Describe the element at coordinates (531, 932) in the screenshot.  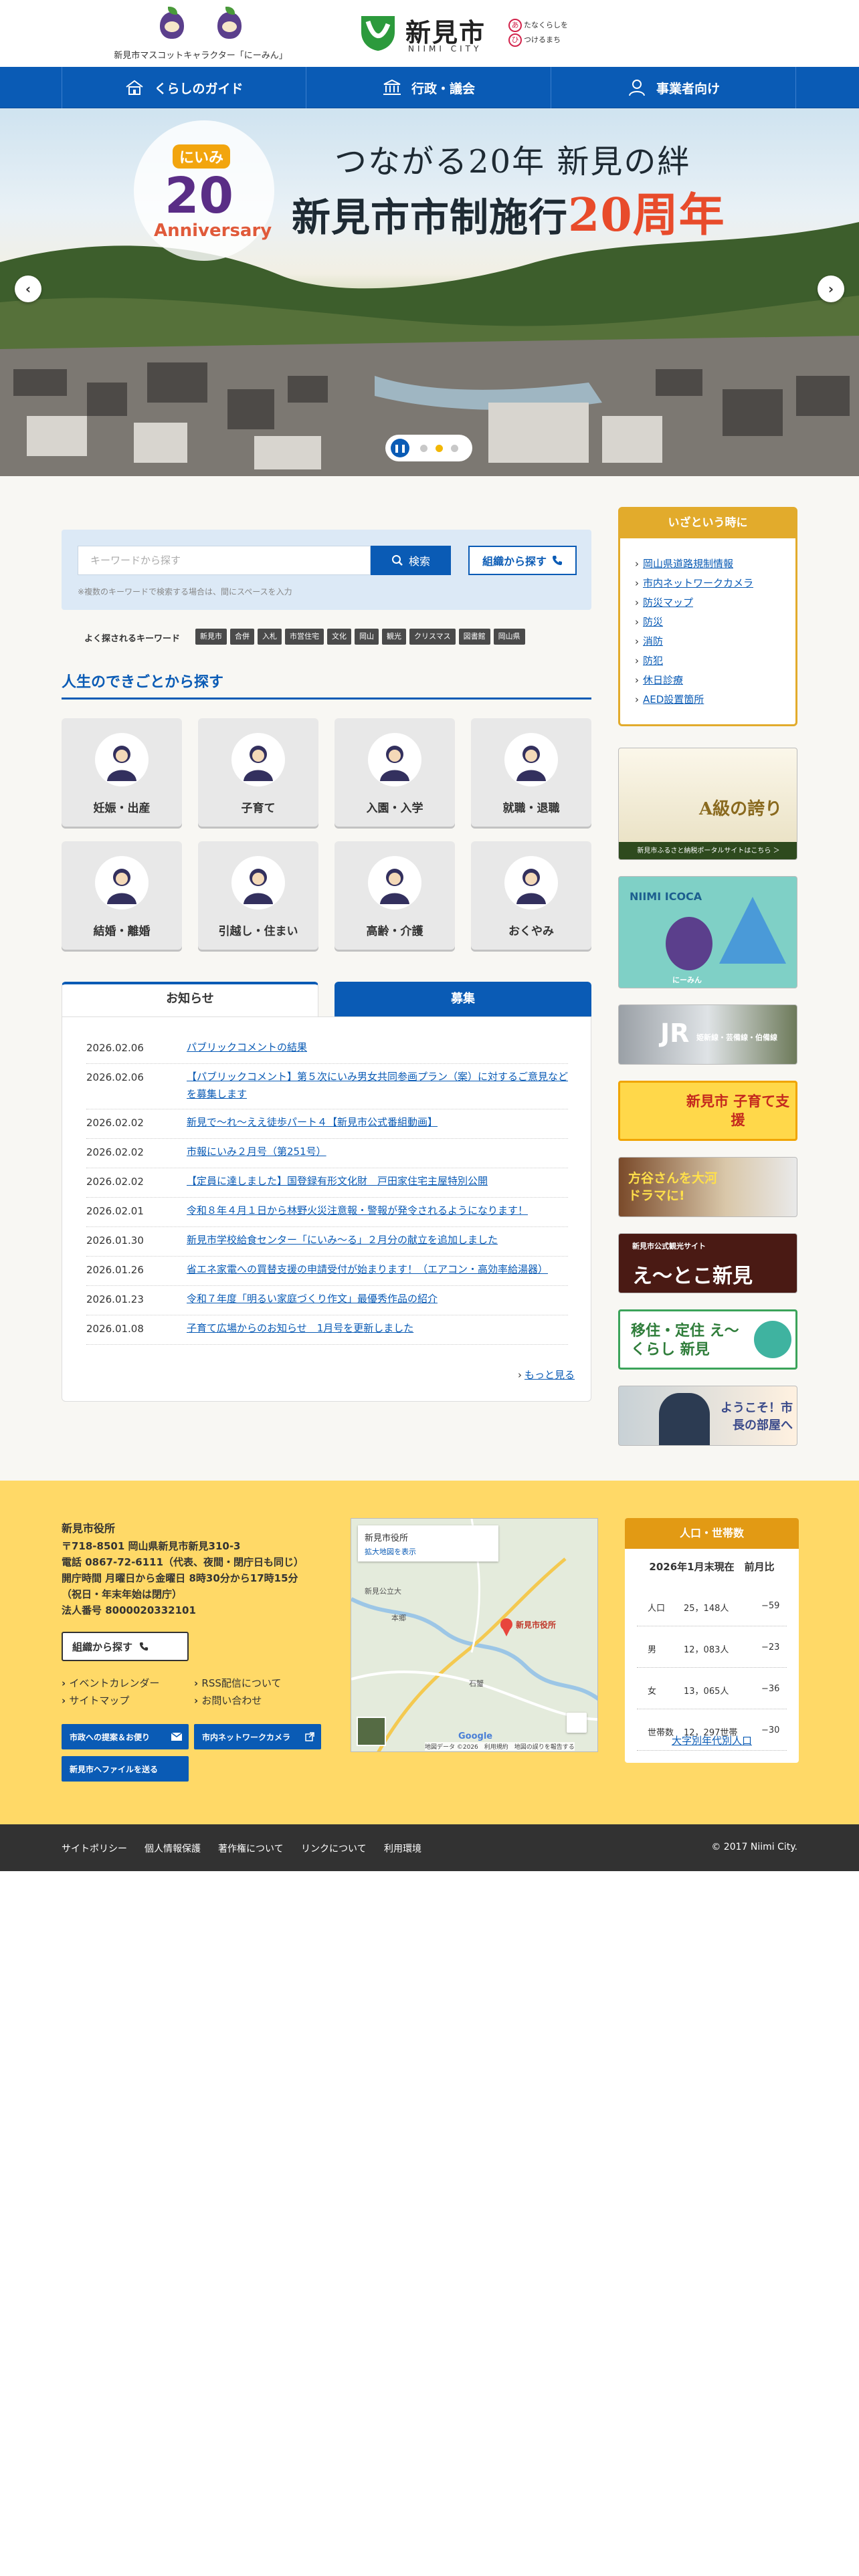
I see `life-event-label: おくやみ` at that location.